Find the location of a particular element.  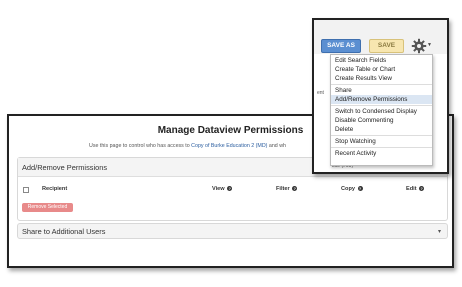

column-view-label: View is located at coordinates (218, 189).